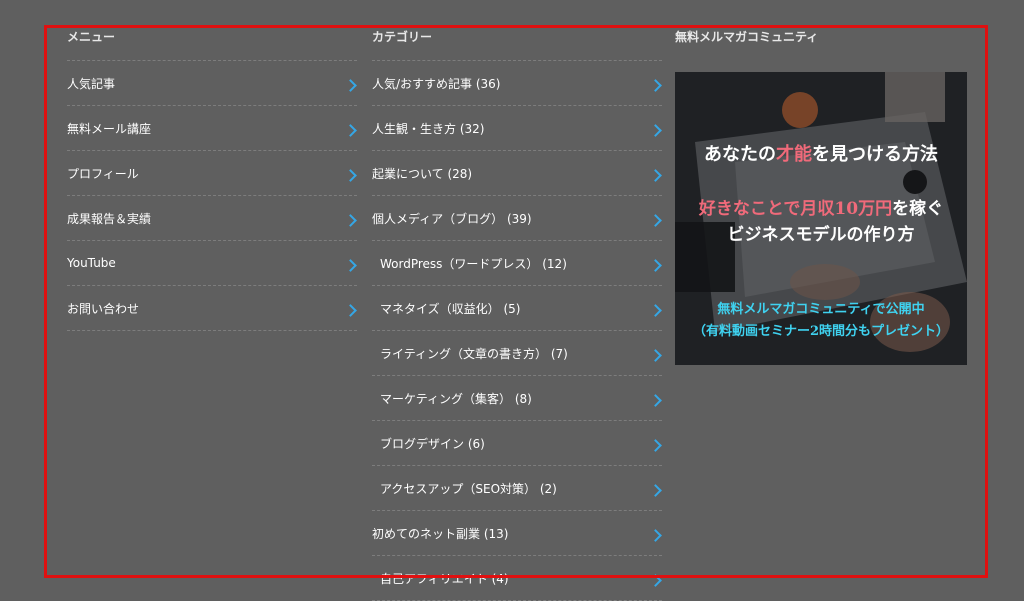 This screenshot has width=1024, height=601. Describe the element at coordinates (452, 218) in the screenshot. I see `list-item-label: 個人メディア（ブログ） (39)` at that location.